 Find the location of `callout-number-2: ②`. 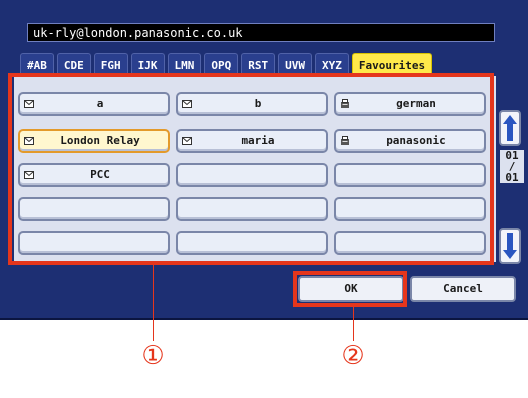

callout-number-2: ② is located at coordinates (353, 356).